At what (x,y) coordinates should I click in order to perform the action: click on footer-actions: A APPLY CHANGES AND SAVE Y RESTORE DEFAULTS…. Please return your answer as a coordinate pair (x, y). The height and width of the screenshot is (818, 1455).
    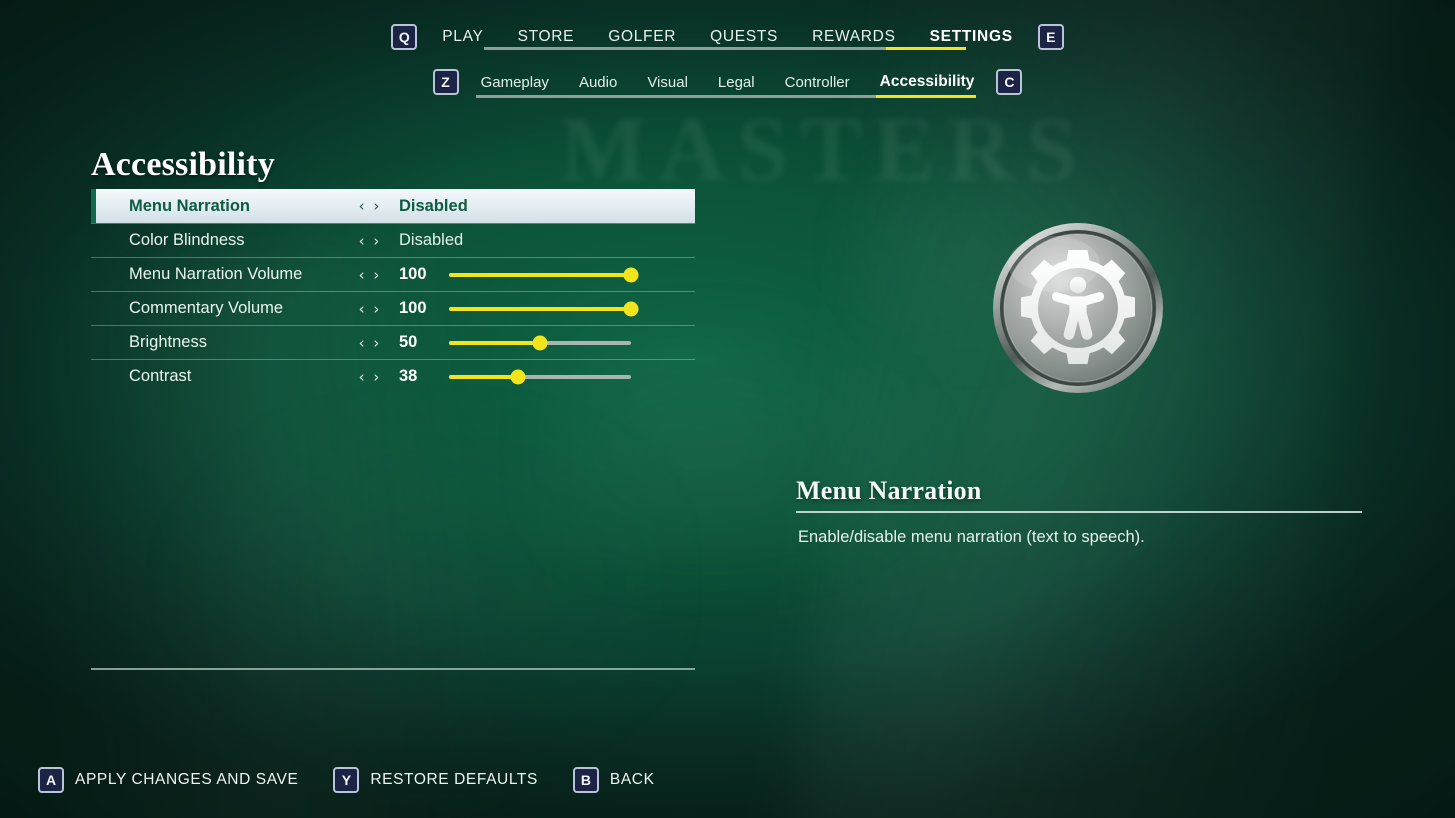
    Looking at the image, I should click on (364, 780).